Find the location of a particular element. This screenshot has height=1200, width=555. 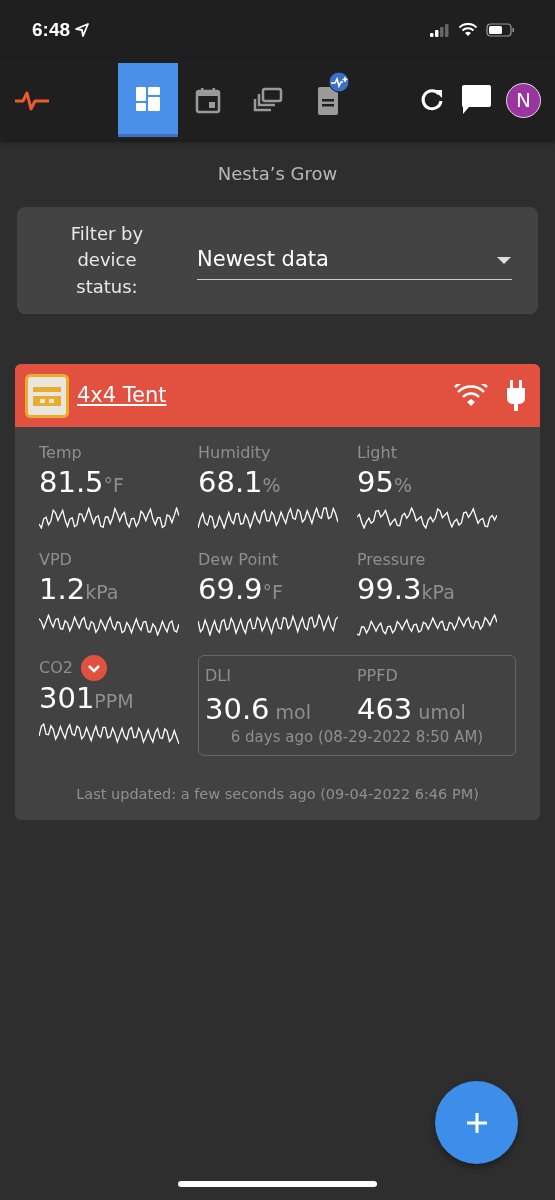

alert-chevron-icon is located at coordinates (93, 667).